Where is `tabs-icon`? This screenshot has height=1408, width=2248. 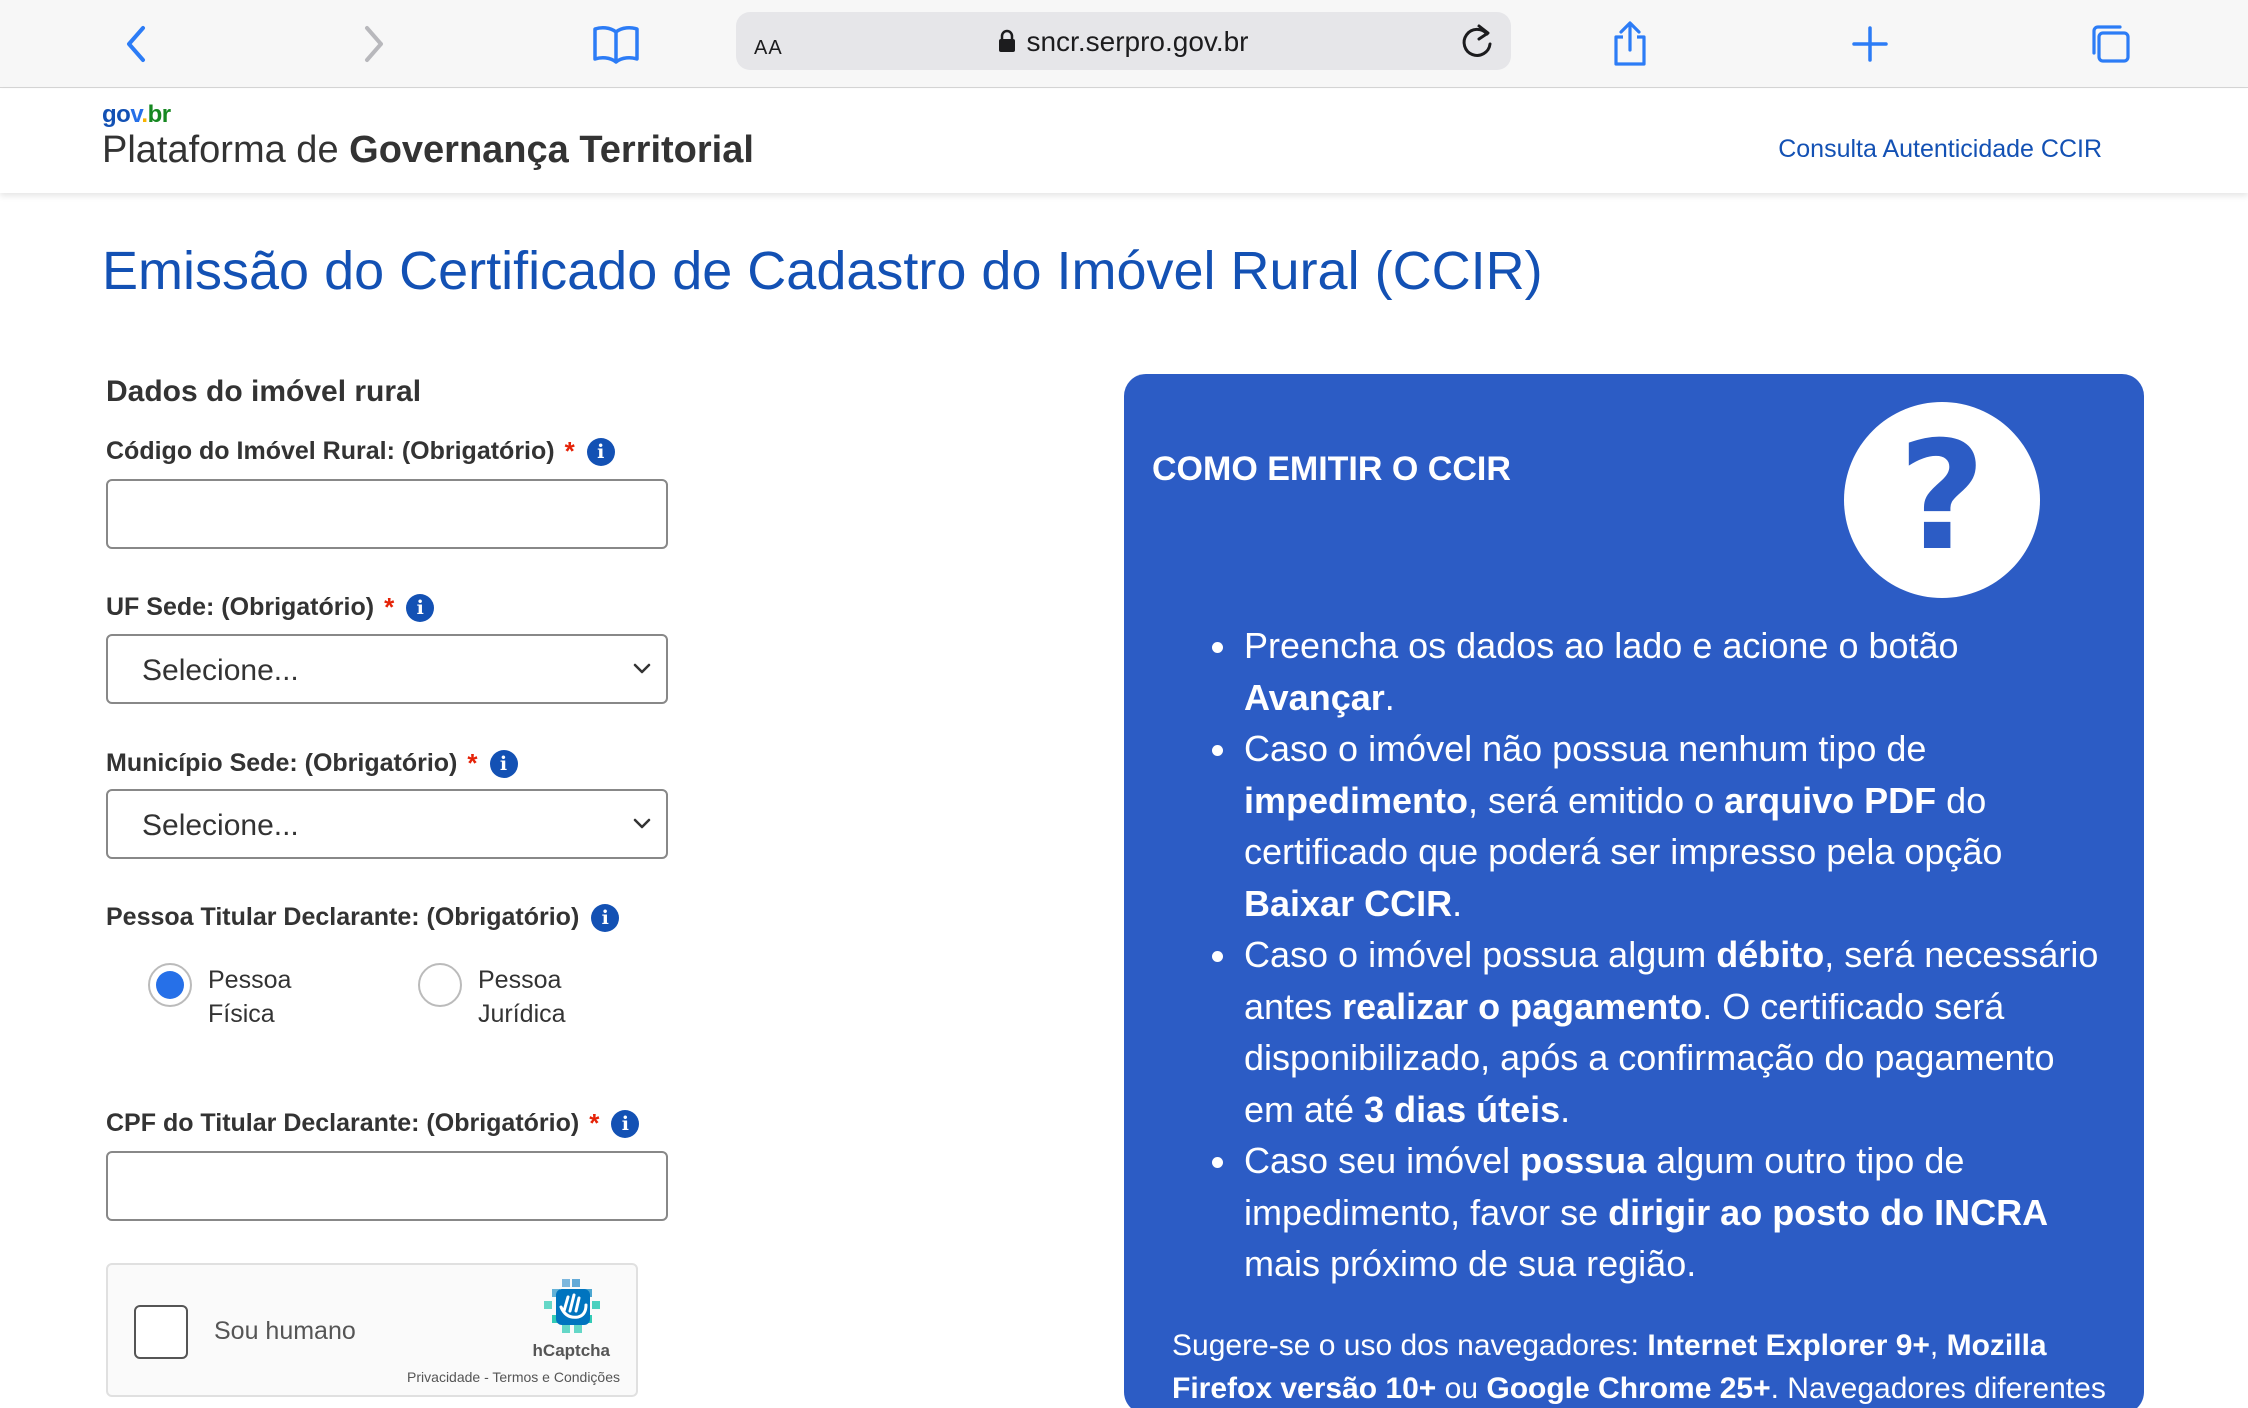 tabs-icon is located at coordinates (2110, 44).